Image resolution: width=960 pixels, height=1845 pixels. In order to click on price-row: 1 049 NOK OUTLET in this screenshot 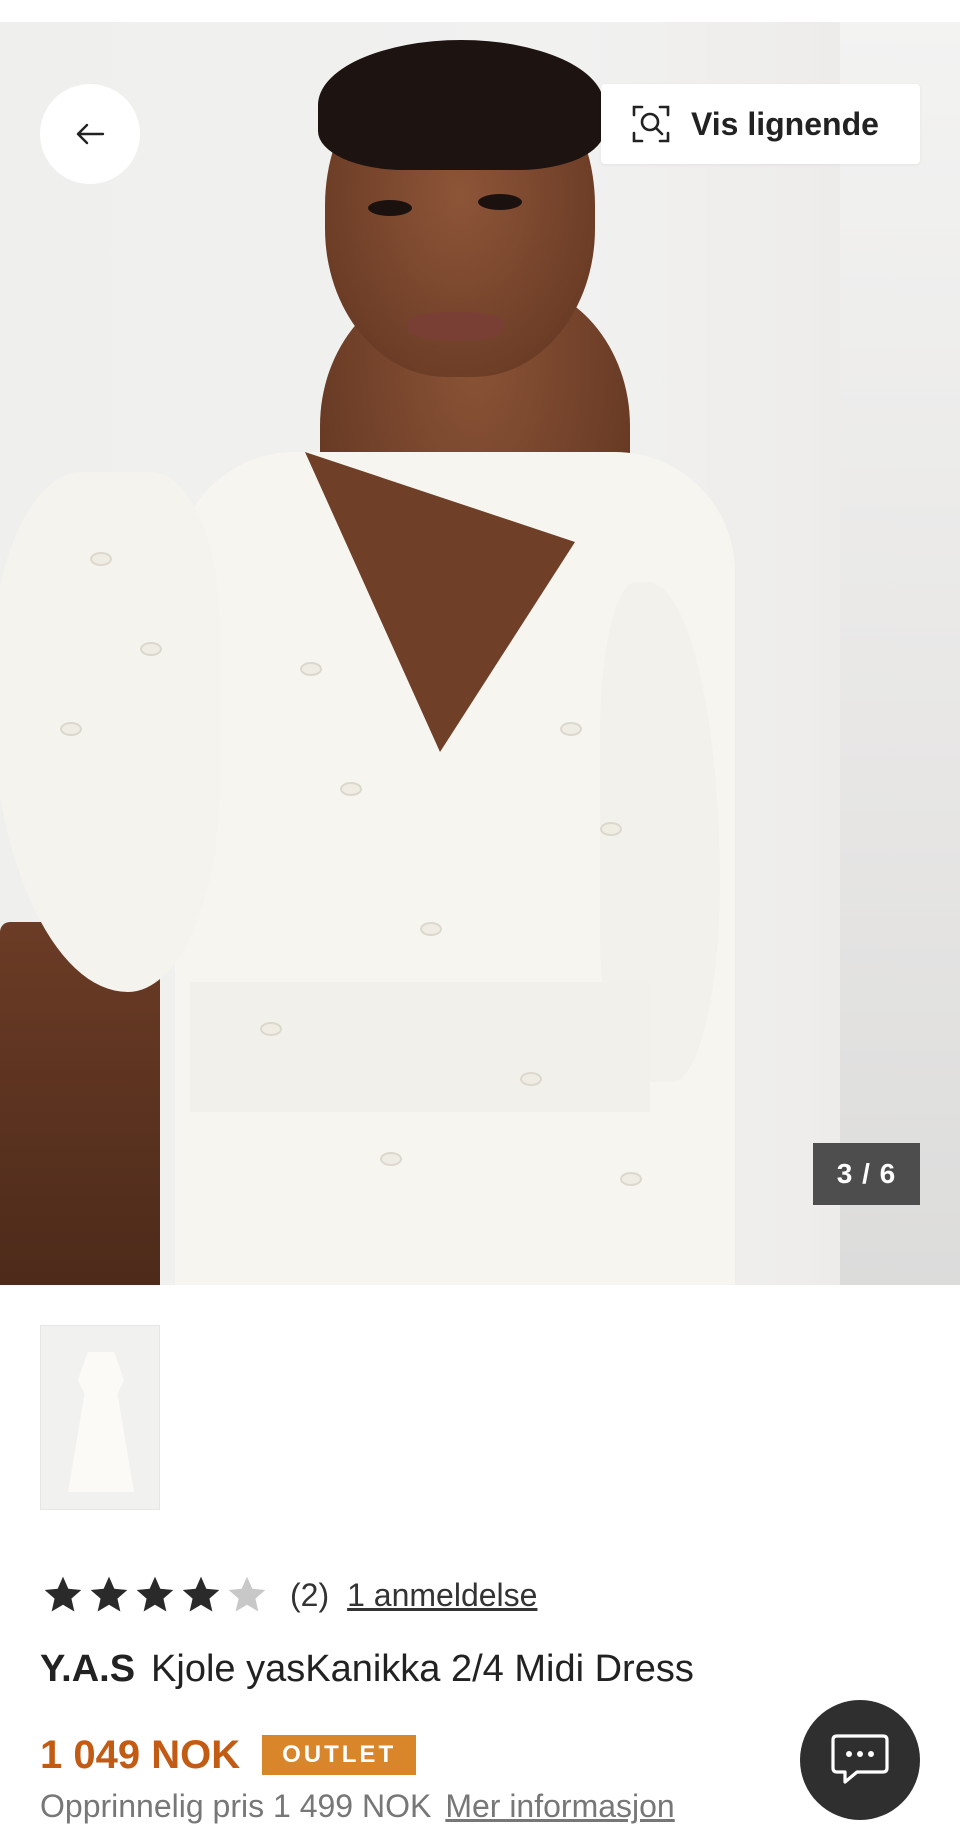, I will do `click(228, 1755)`.